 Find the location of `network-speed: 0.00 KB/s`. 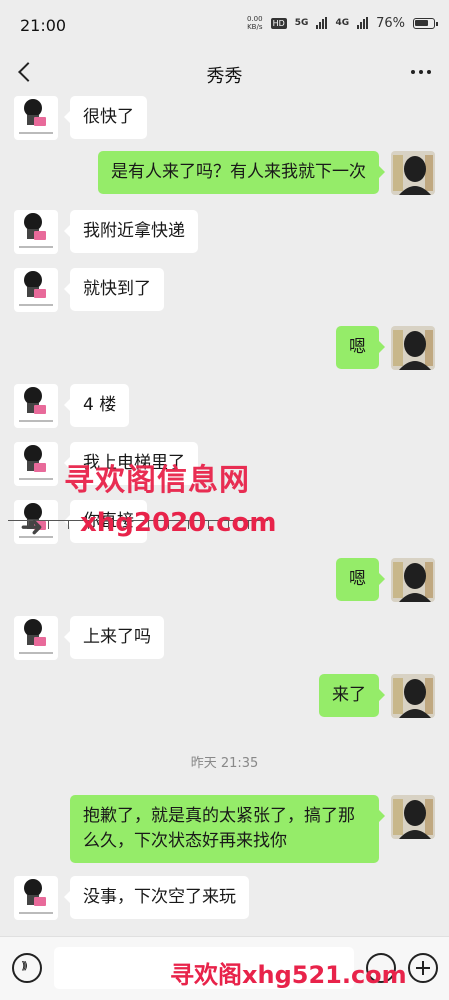

network-speed: 0.00 KB/s is located at coordinates (255, 23).